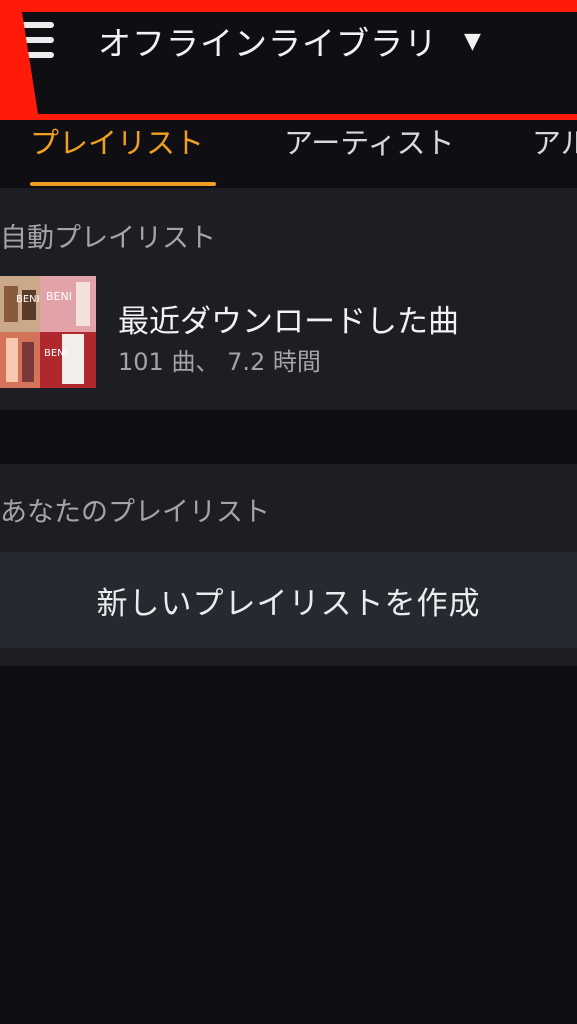  I want to click on playlist-artwork: BENI BENI BENI, so click(48, 332).